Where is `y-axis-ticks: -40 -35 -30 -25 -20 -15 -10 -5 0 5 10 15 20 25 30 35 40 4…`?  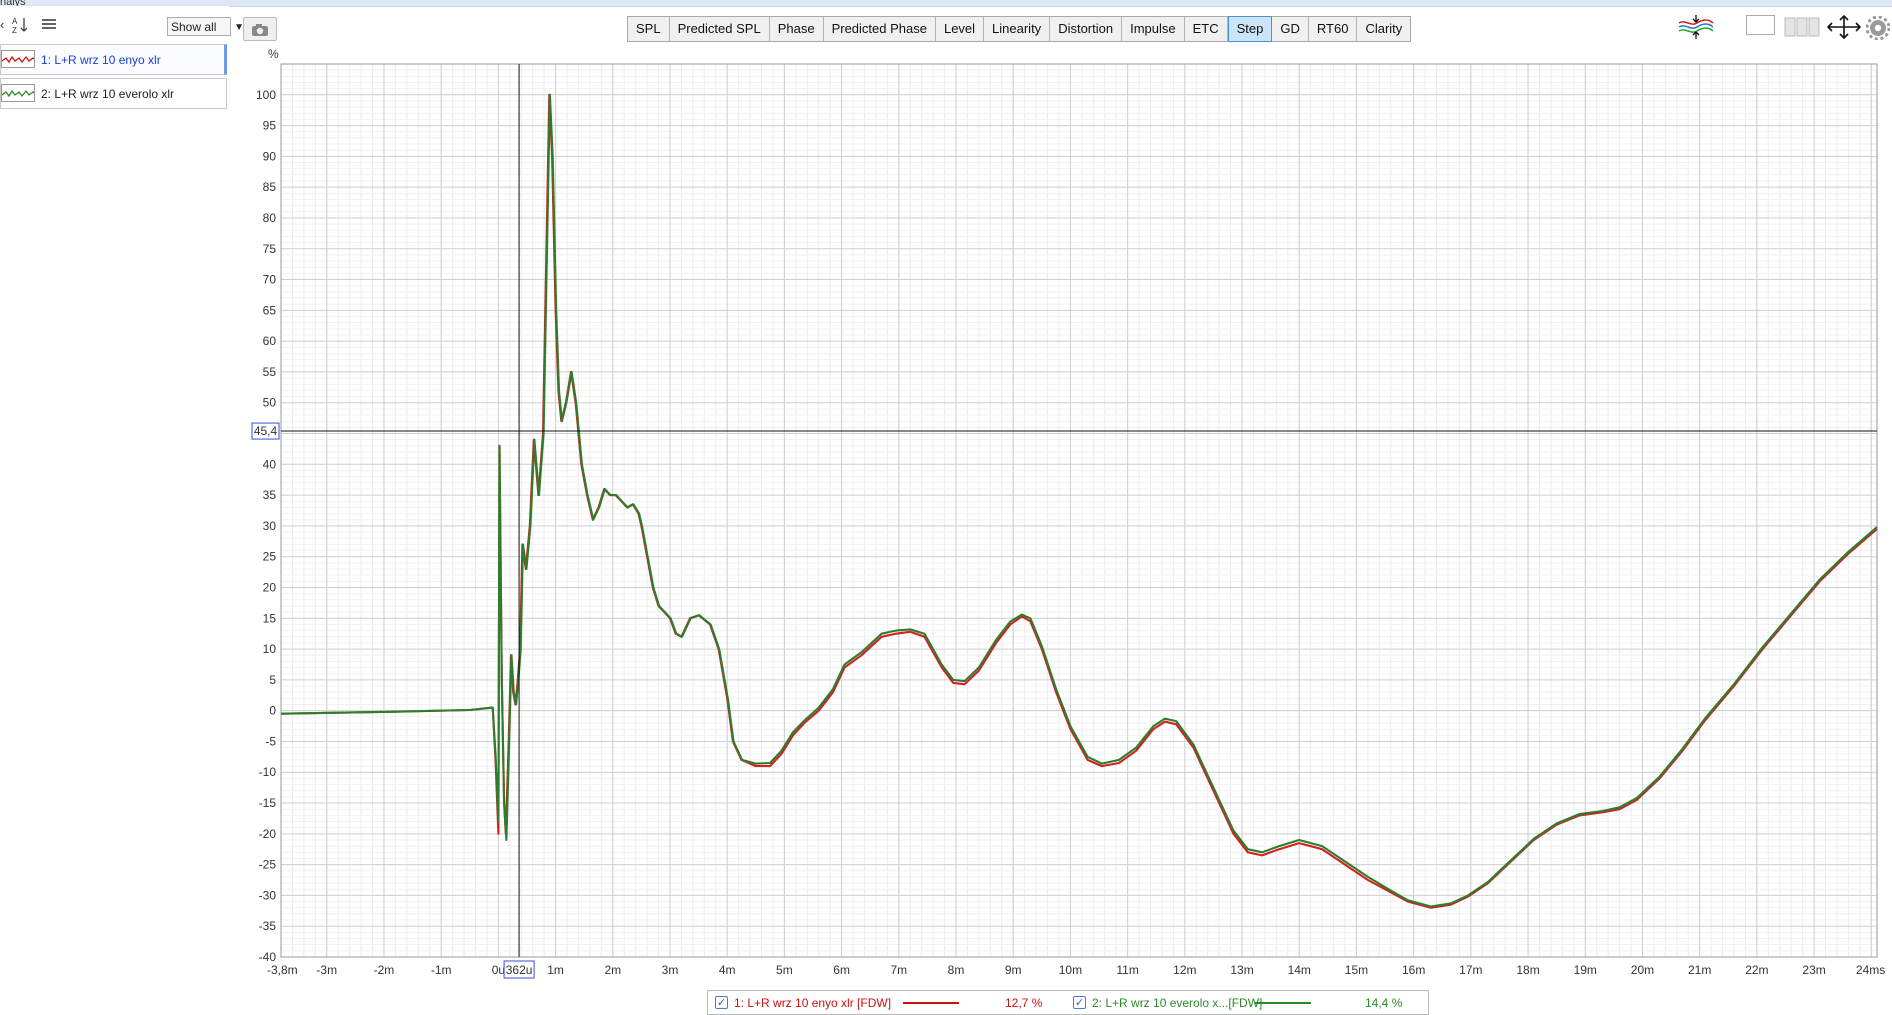
y-axis-ticks: -40 -35 -30 -25 -20 -15 -10 -5 0 5 10 15 20 25 30 35 40 4… is located at coordinates (266, 526).